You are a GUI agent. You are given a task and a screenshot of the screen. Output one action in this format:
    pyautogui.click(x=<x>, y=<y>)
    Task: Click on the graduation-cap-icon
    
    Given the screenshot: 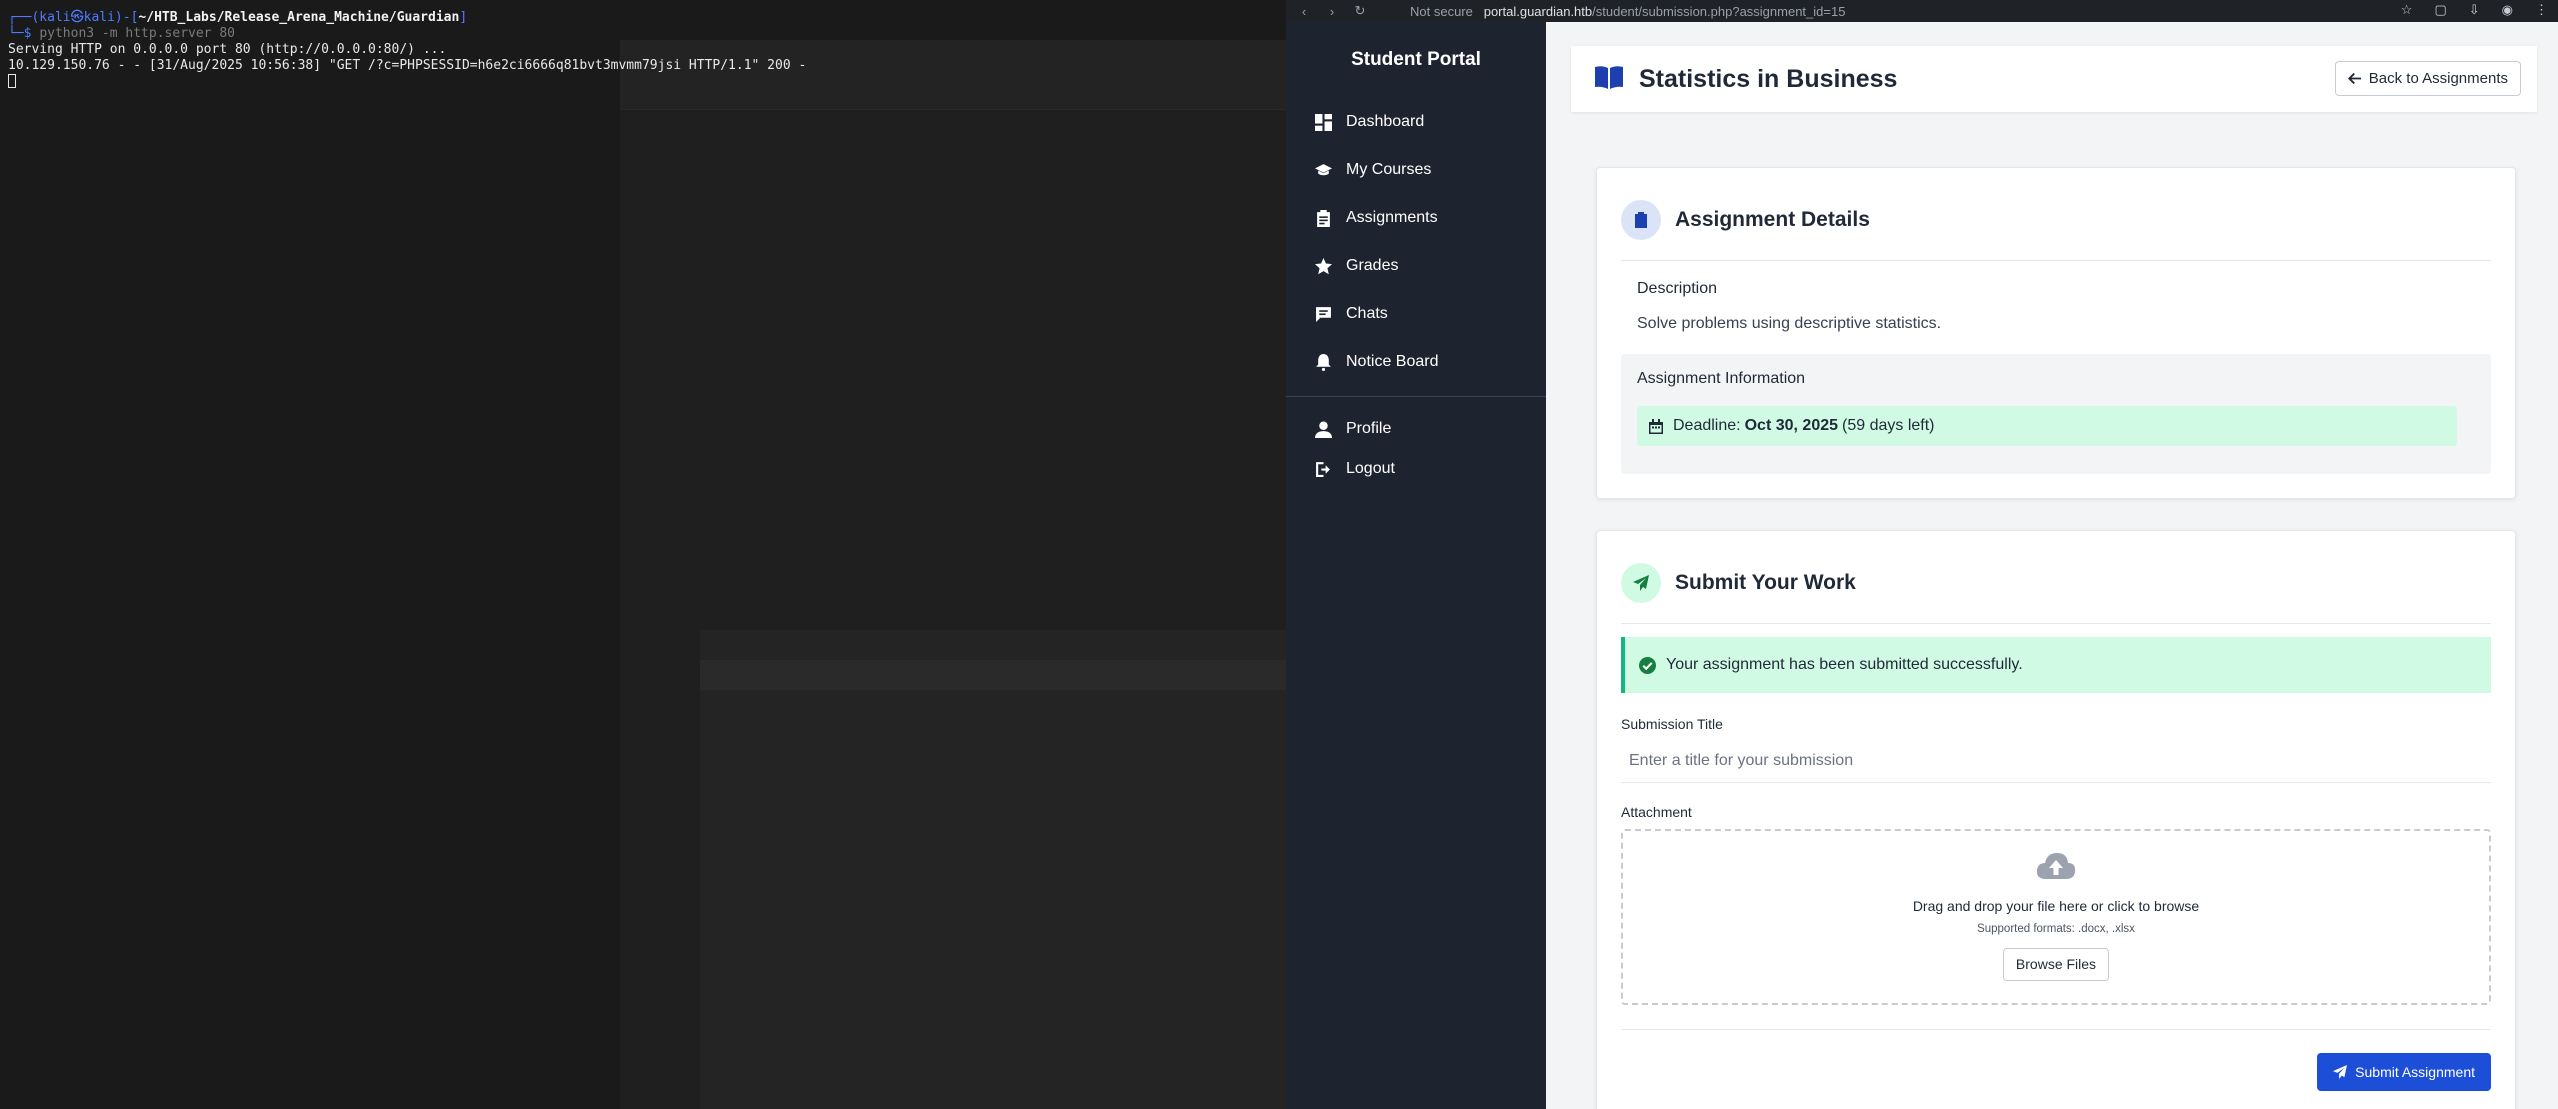 What is the action you would take?
    pyautogui.click(x=1323, y=170)
    